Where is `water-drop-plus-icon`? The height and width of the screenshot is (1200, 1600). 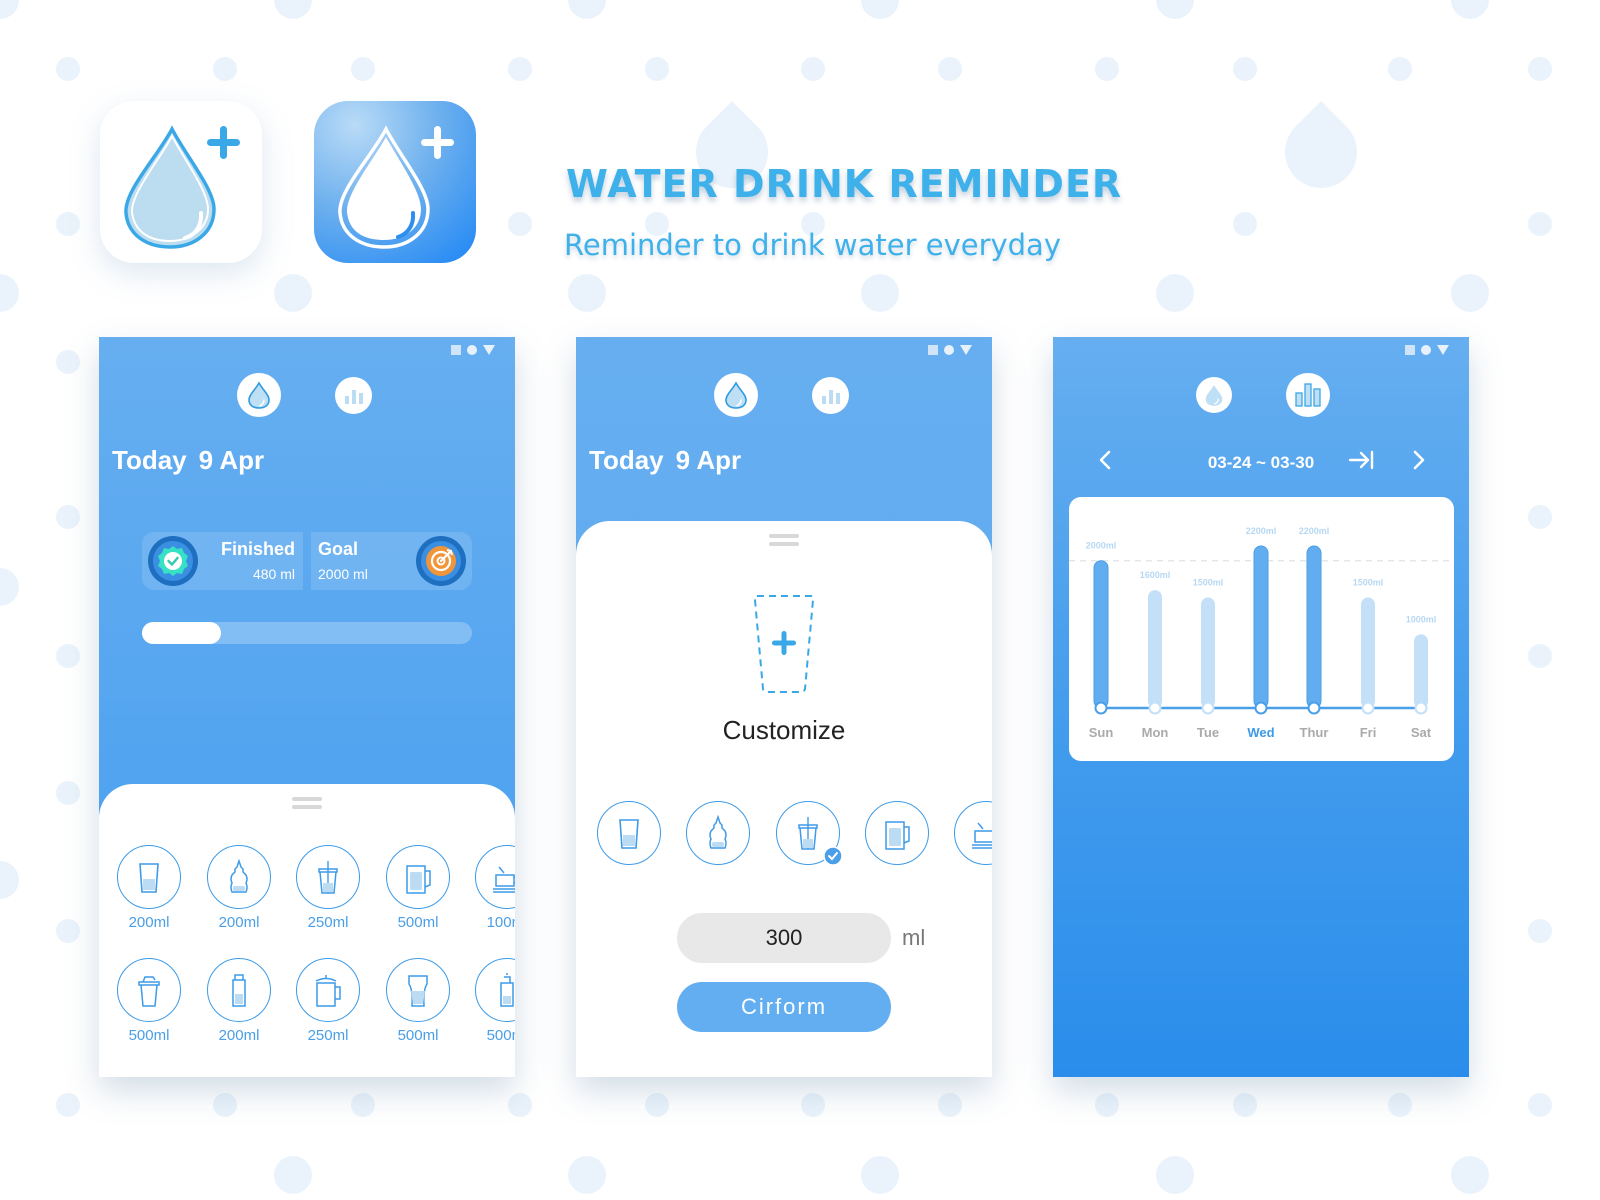 water-drop-plus-icon is located at coordinates (182, 187).